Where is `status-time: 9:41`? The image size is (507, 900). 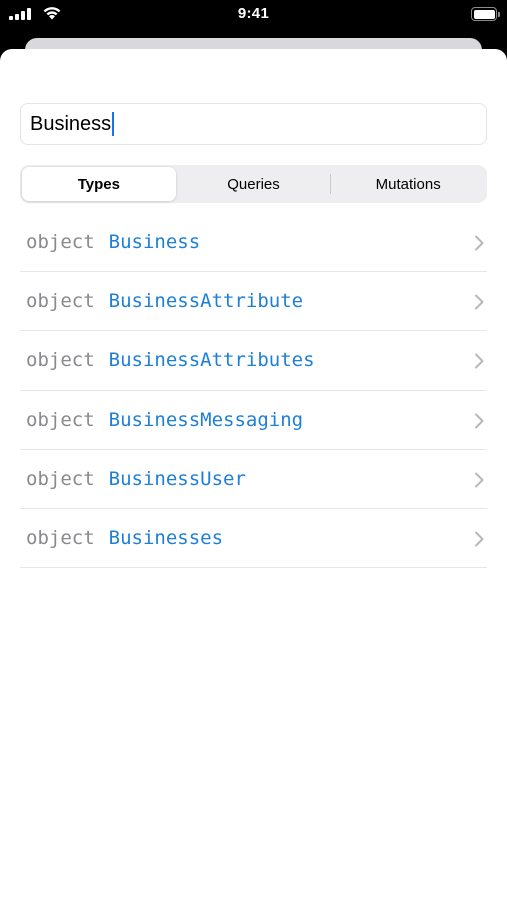 status-time: 9:41 is located at coordinates (253, 13).